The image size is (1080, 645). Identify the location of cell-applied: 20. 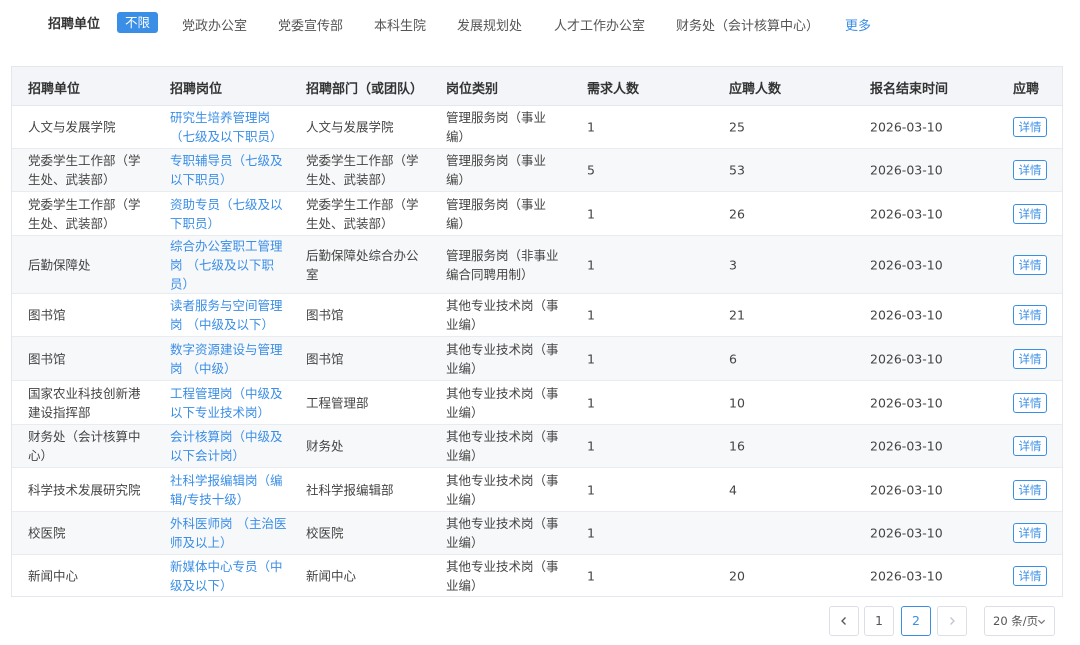
(737, 576).